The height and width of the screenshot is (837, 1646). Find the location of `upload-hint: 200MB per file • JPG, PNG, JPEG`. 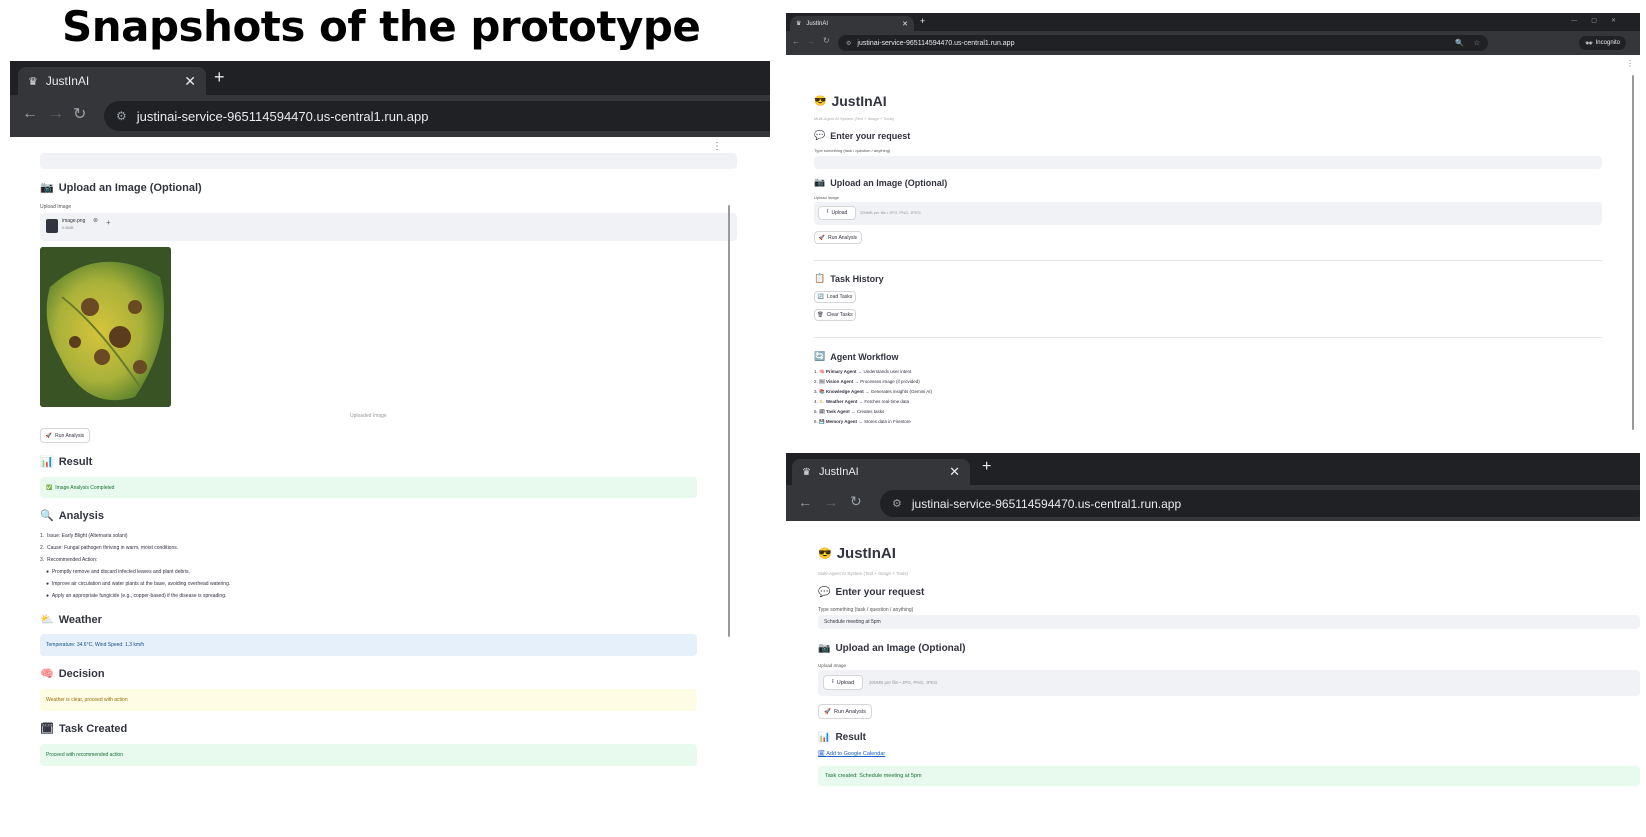

upload-hint: 200MB per file • JPG, PNG, JPEG is located at coordinates (903, 682).